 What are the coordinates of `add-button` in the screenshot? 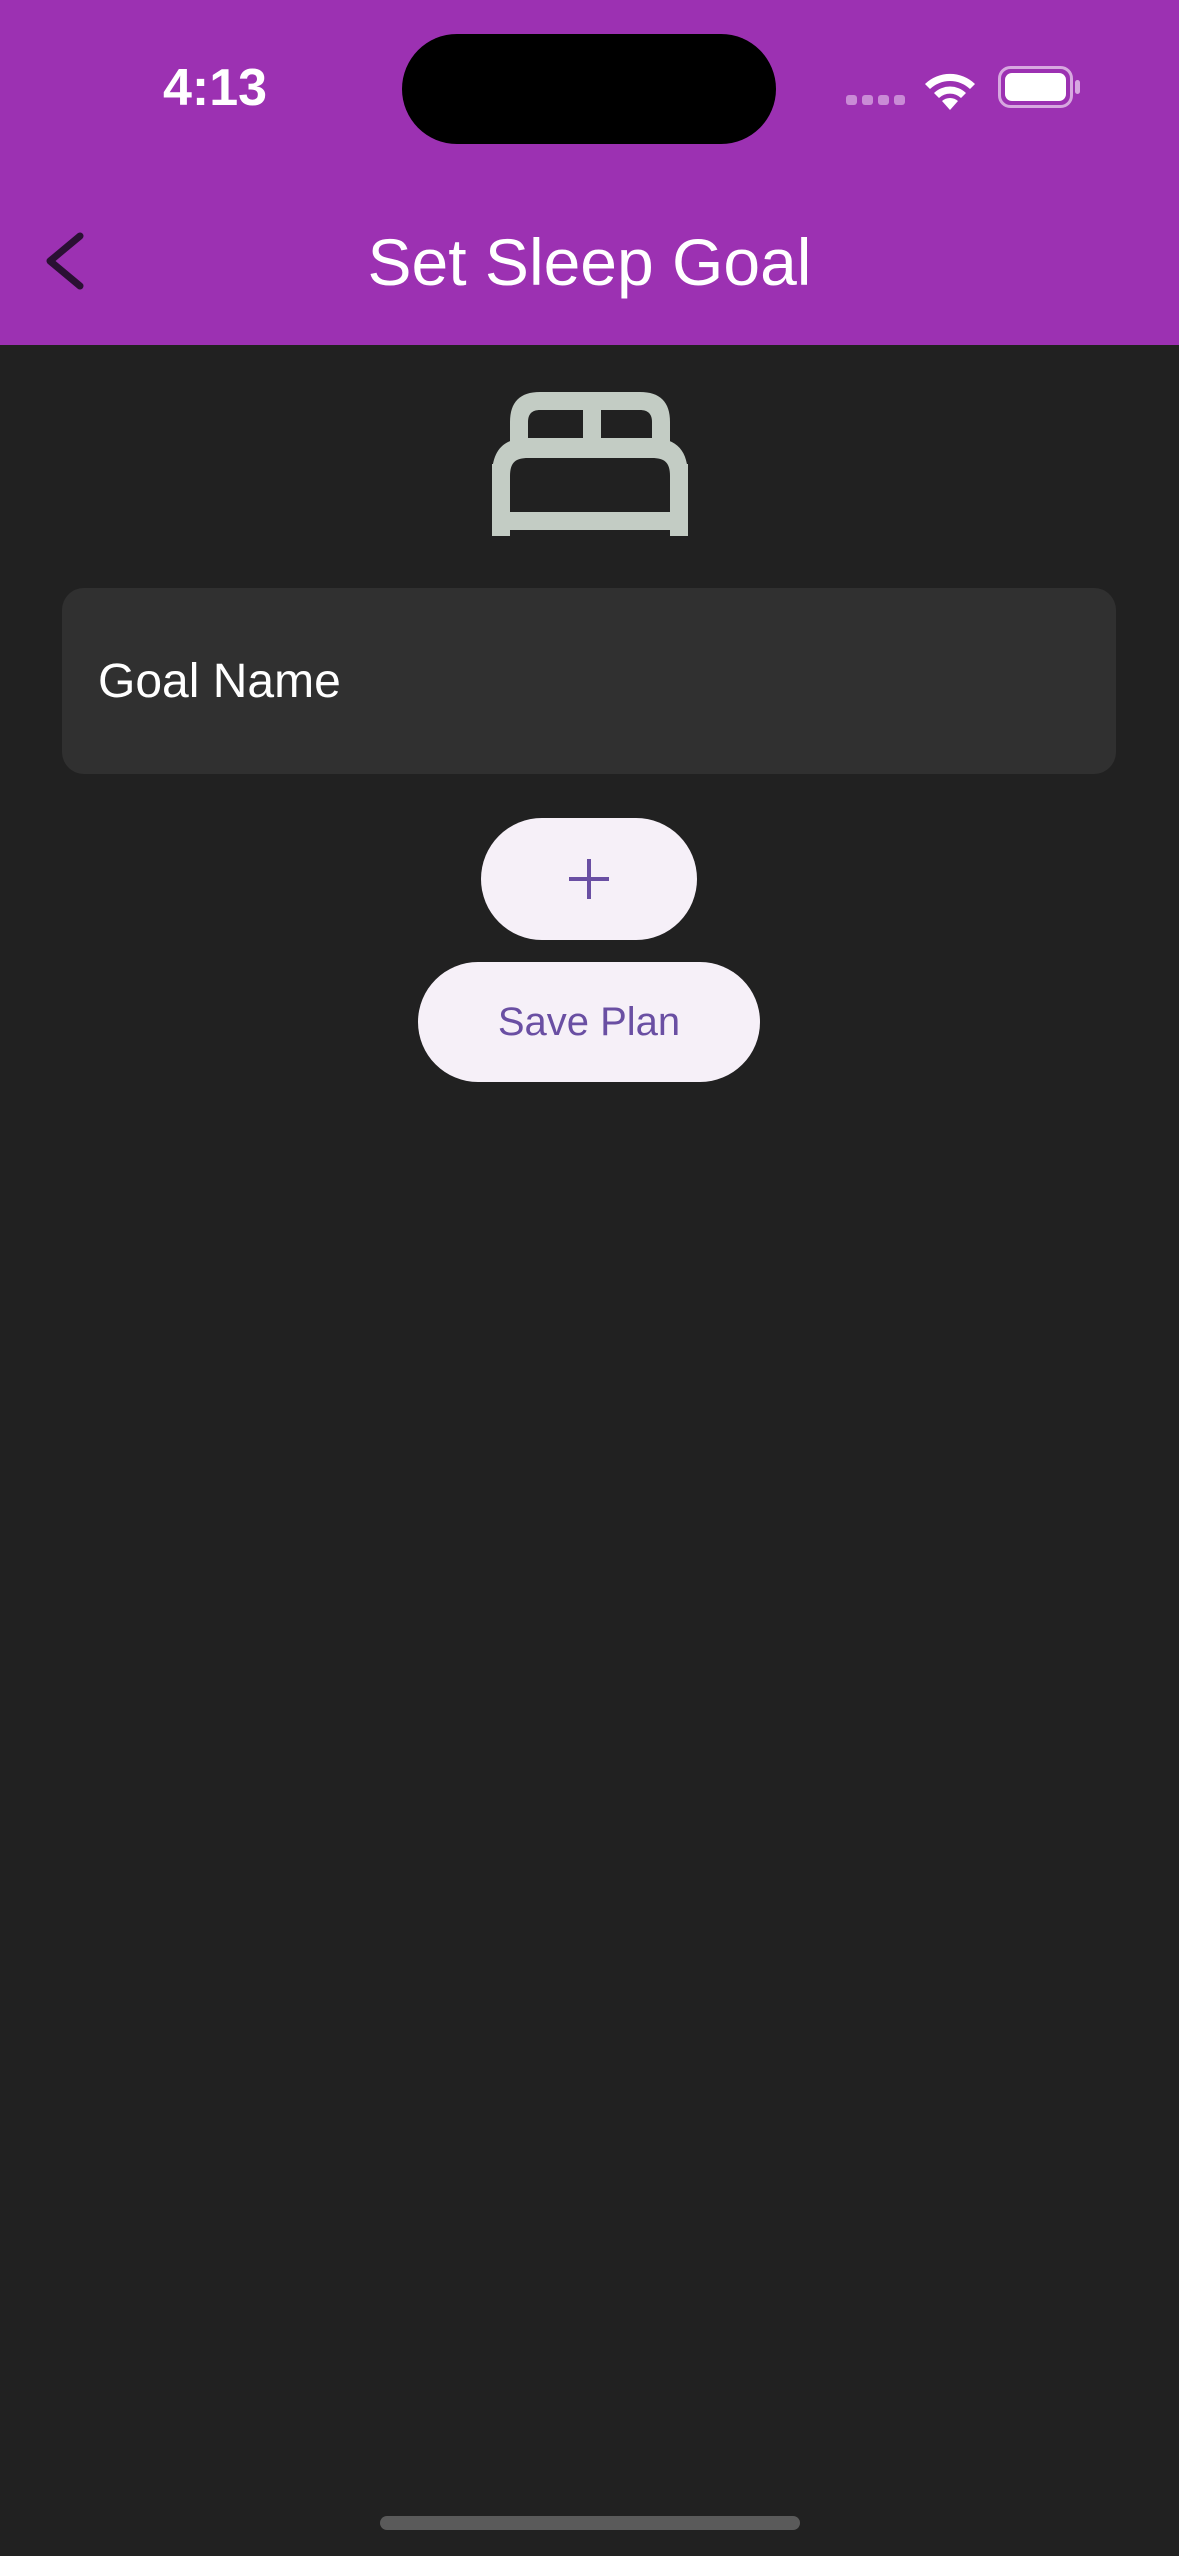 It's located at (589, 879).